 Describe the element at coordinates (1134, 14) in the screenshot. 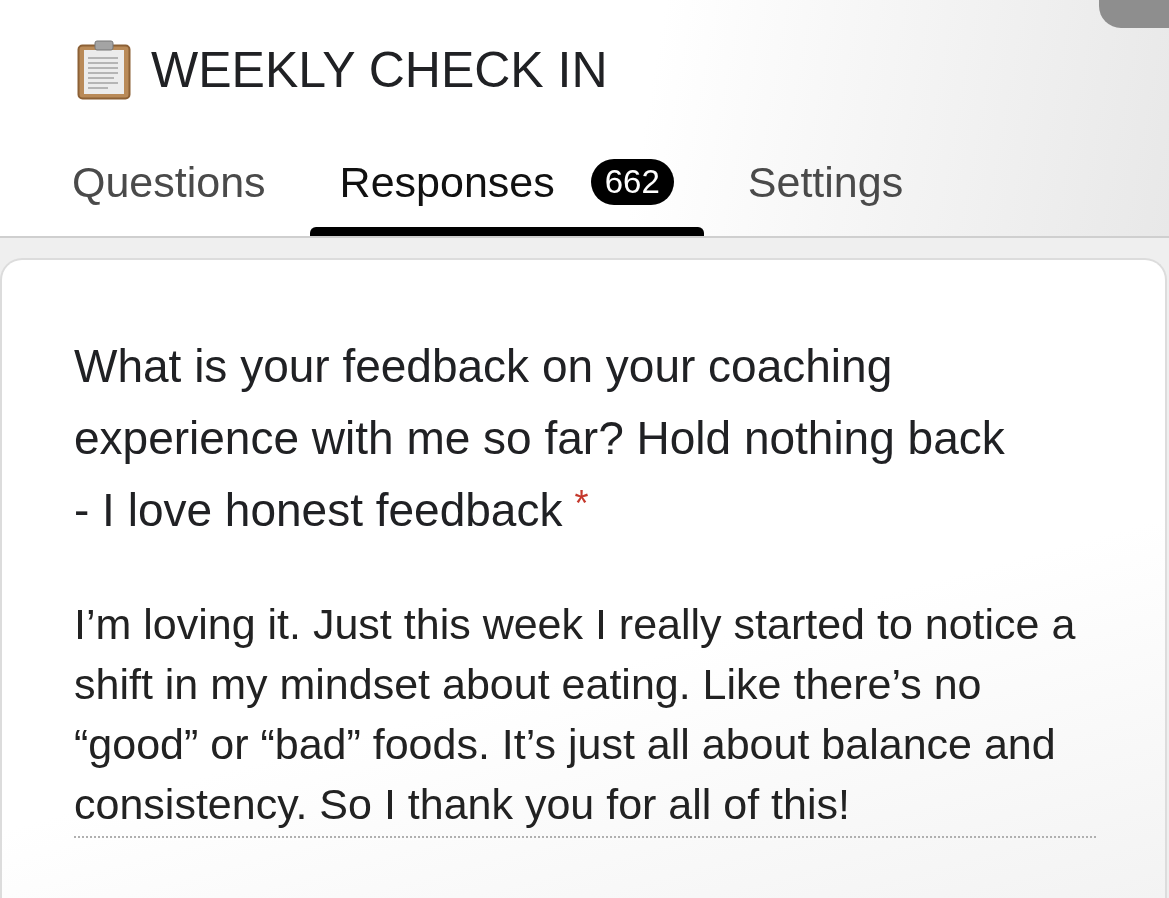

I see `cropped-panel-edge` at that location.